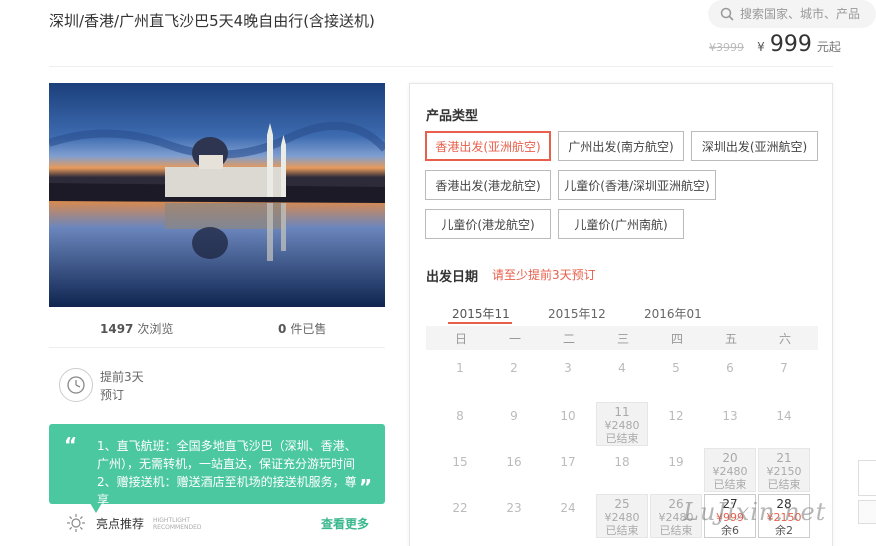 This screenshot has height=546, width=876. What do you see at coordinates (452, 116) in the screenshot?
I see `product-type-title: 产品类型` at bounding box center [452, 116].